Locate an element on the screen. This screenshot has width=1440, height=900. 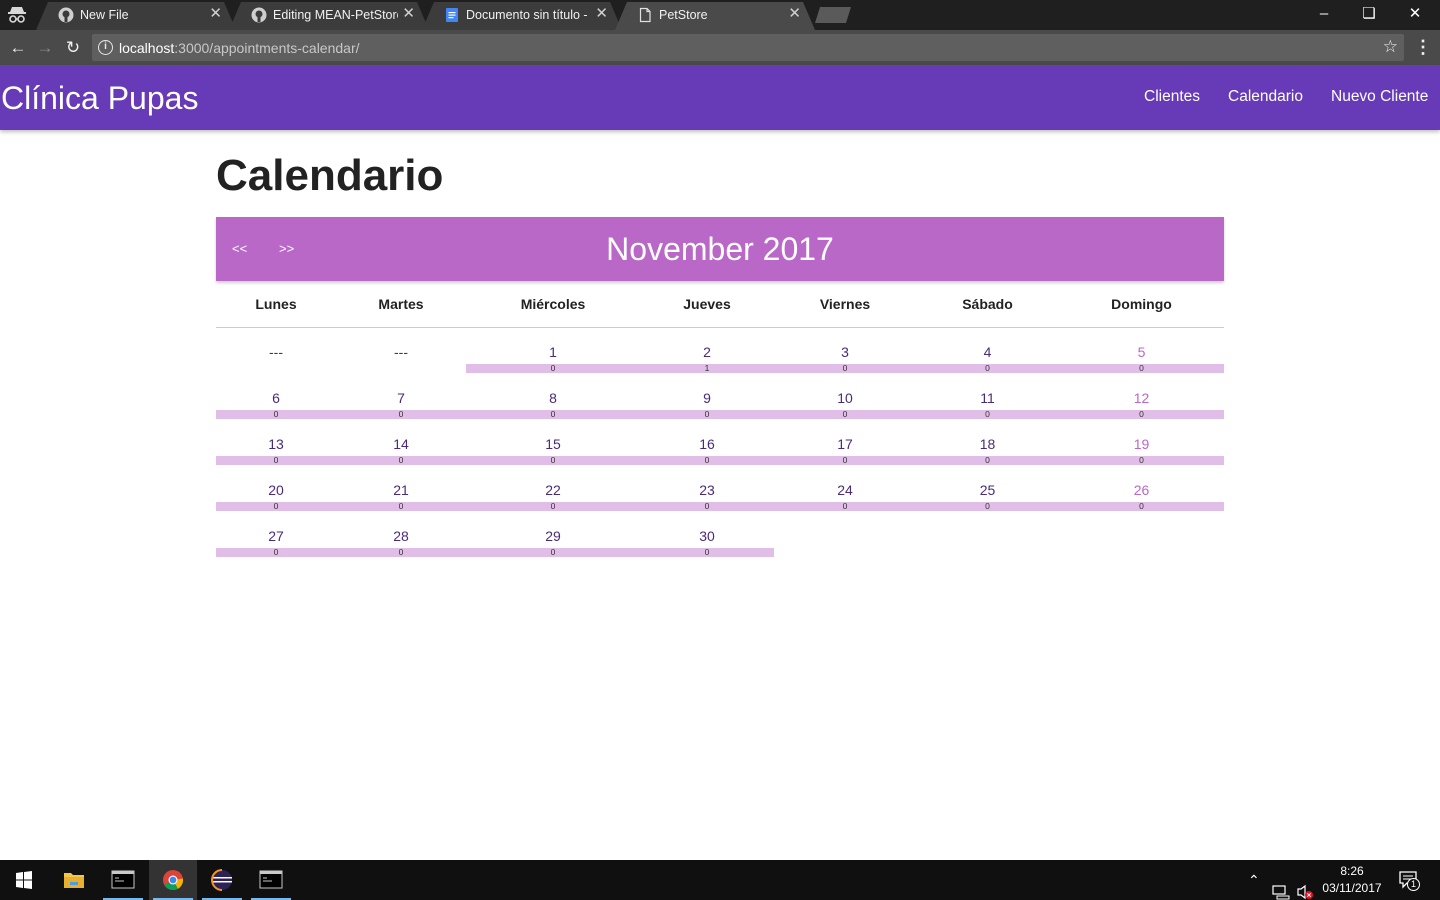
calendar-day-cell: 18 0 is located at coordinates (987, 451).